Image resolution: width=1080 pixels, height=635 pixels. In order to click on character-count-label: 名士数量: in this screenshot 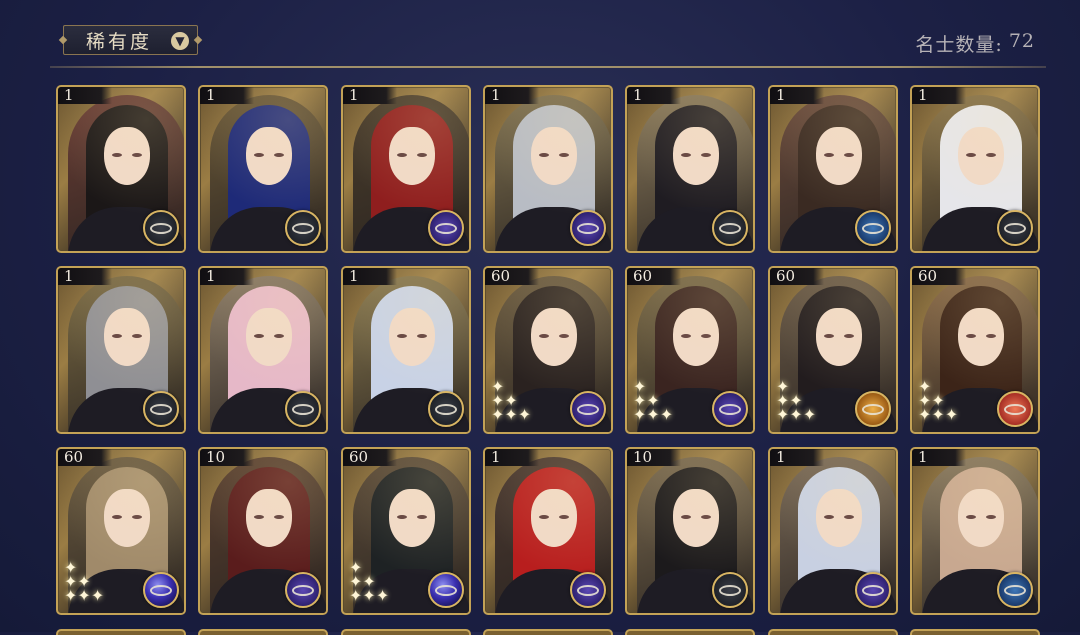, I will do `click(959, 45)`.